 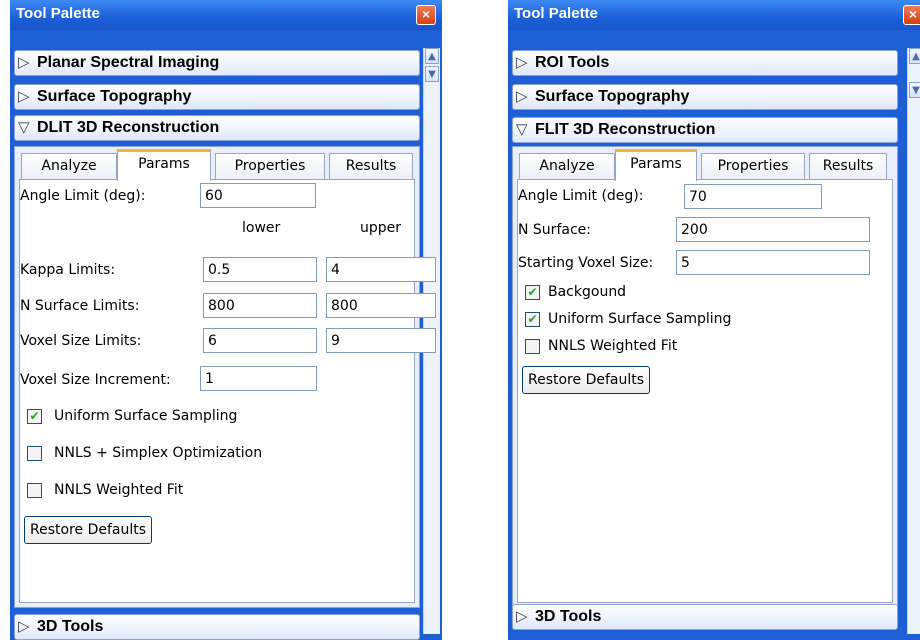 What do you see at coordinates (381, 228) in the screenshot?
I see `upper-column-label: upper` at bounding box center [381, 228].